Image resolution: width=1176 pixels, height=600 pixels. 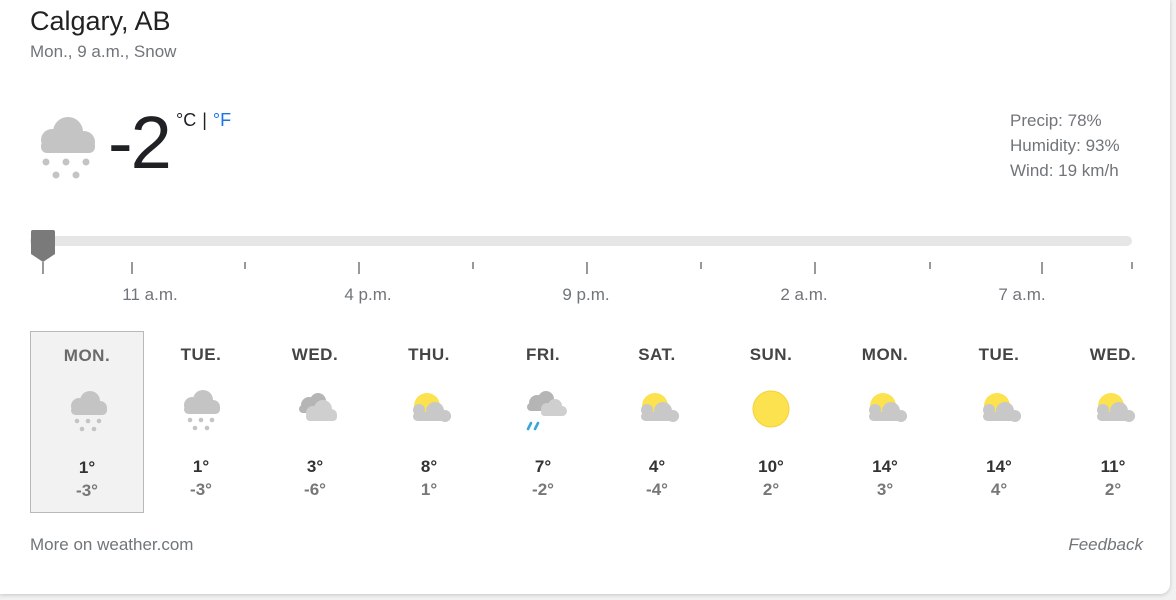 What do you see at coordinates (586, 294) in the screenshot?
I see `timeline-label: 9 p.m.` at bounding box center [586, 294].